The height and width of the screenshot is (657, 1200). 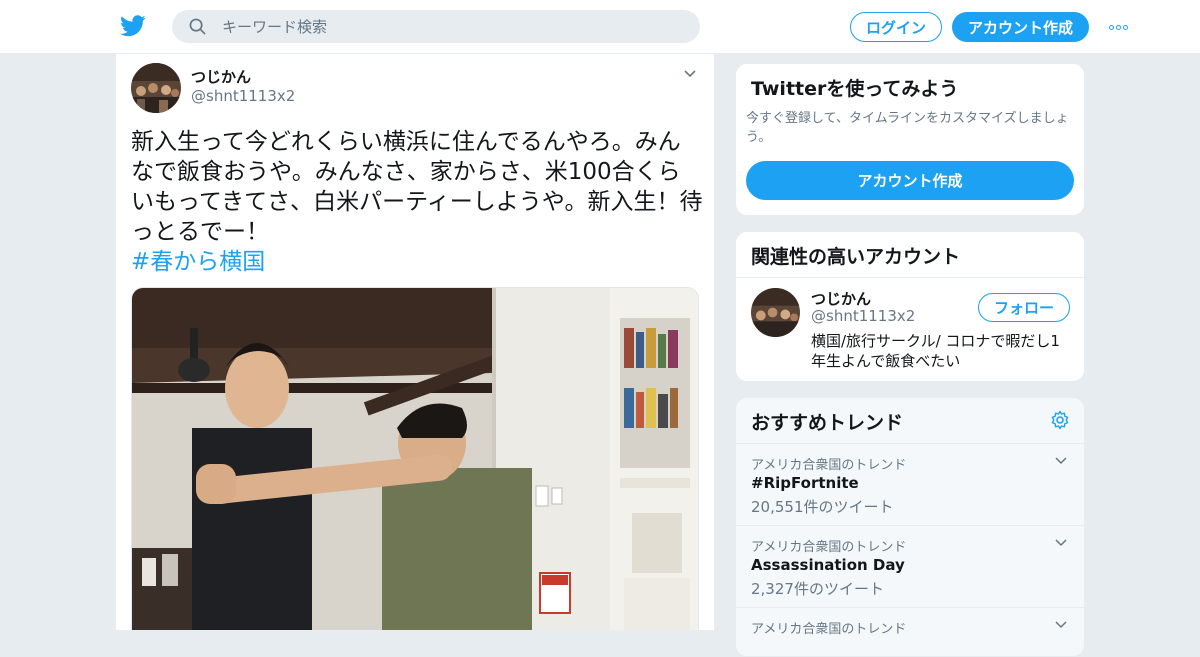 I want to click on login-button: ログイン, so click(x=896, y=27).